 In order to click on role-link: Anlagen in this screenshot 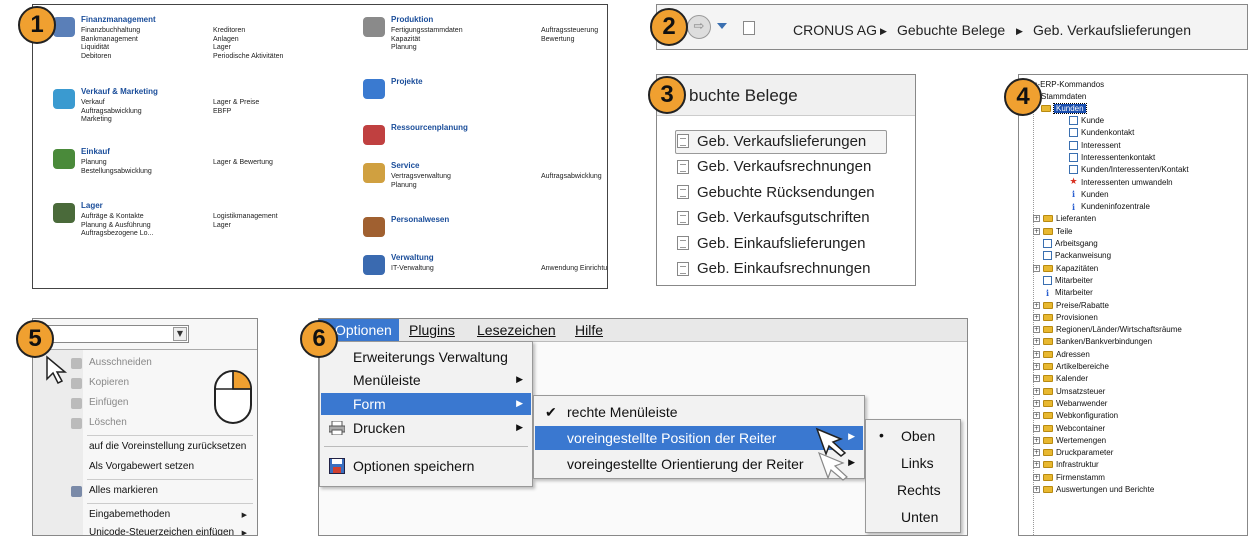, I will do `click(226, 40)`.